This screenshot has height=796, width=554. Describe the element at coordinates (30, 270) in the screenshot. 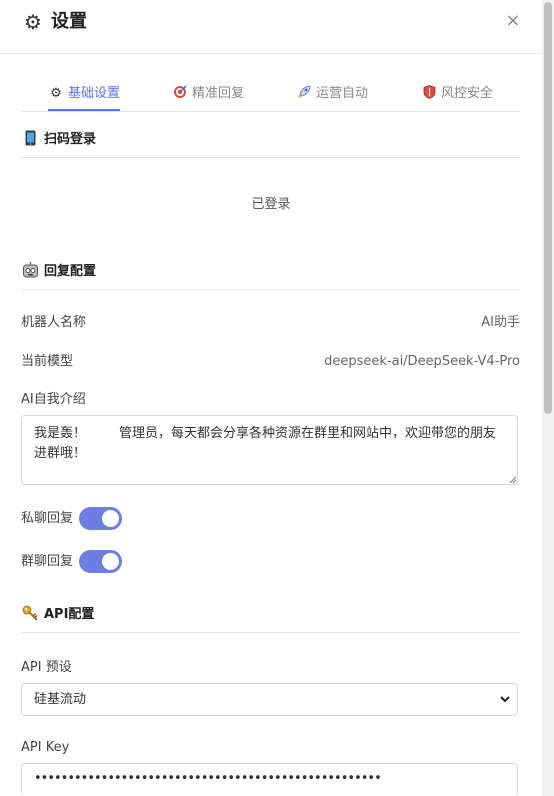

I see `robot-icon` at that location.